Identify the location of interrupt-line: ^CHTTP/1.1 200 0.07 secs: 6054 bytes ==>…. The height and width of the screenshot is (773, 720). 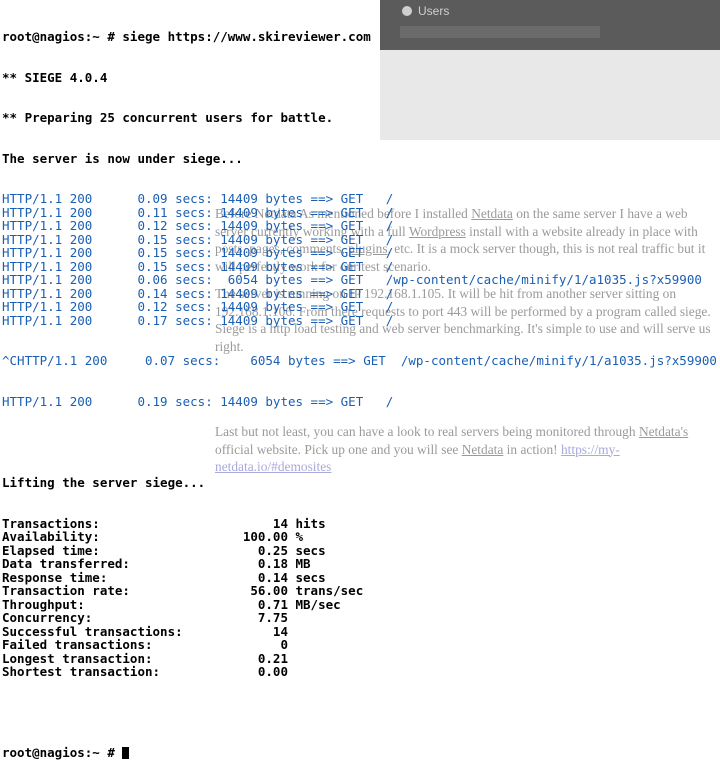
(359, 361).